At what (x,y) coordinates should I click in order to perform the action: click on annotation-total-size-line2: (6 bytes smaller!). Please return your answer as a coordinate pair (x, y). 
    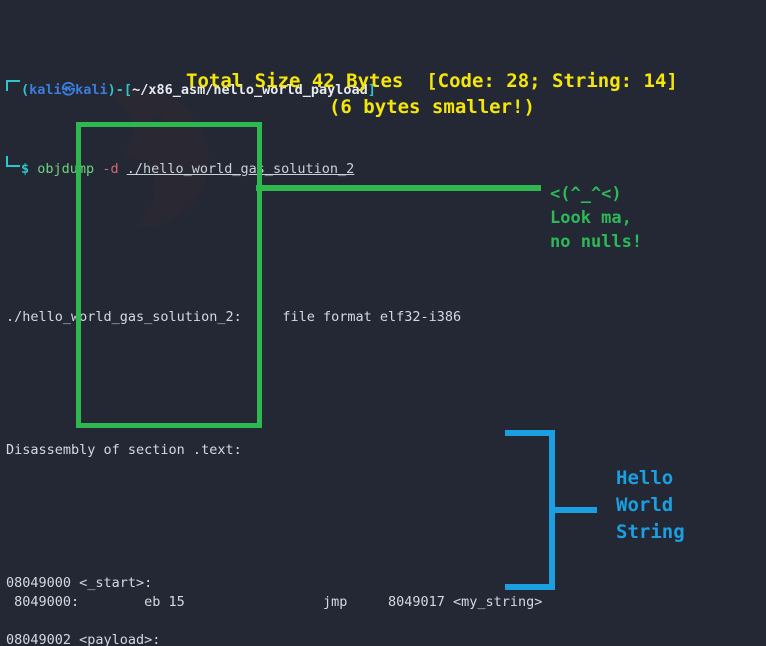
    Looking at the image, I should click on (431, 107).